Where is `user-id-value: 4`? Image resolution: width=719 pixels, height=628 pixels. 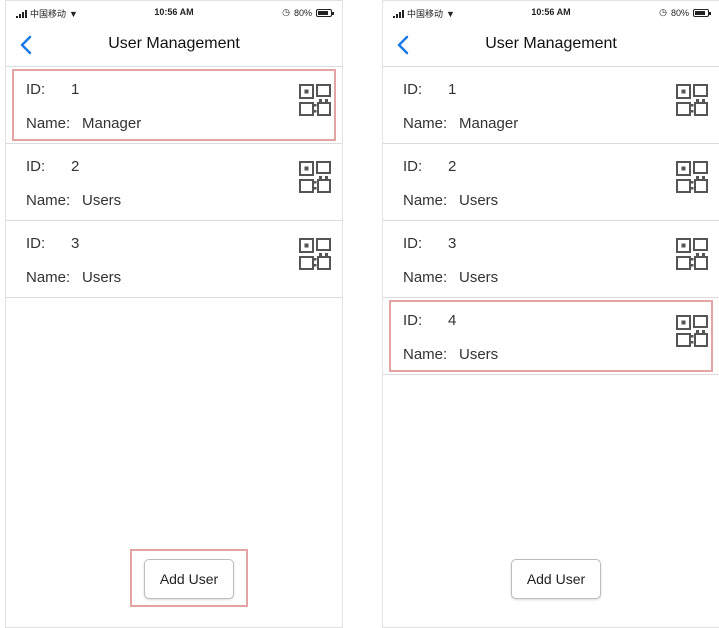
user-id-value: 4 is located at coordinates (452, 320).